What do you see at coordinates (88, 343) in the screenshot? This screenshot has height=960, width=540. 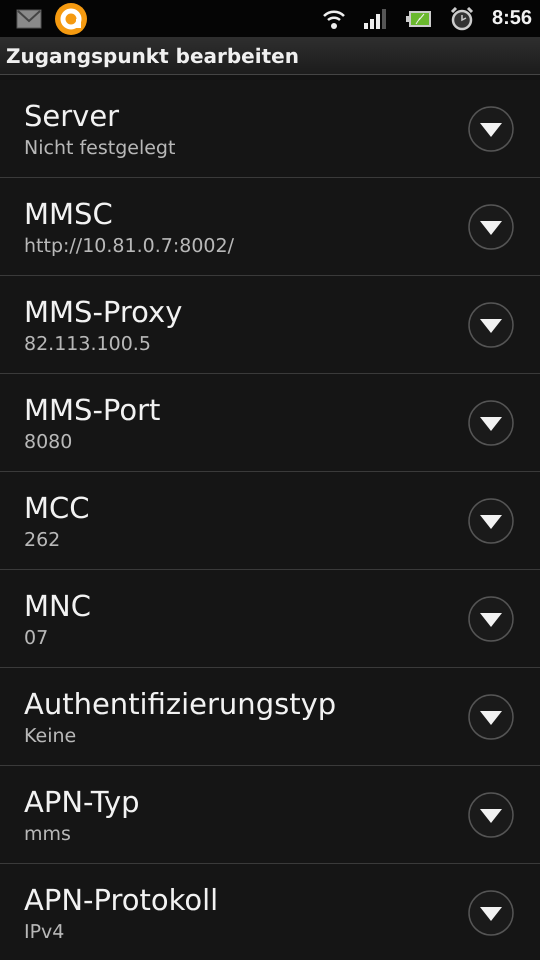 I see `setting-value: 82.113.100.5` at bounding box center [88, 343].